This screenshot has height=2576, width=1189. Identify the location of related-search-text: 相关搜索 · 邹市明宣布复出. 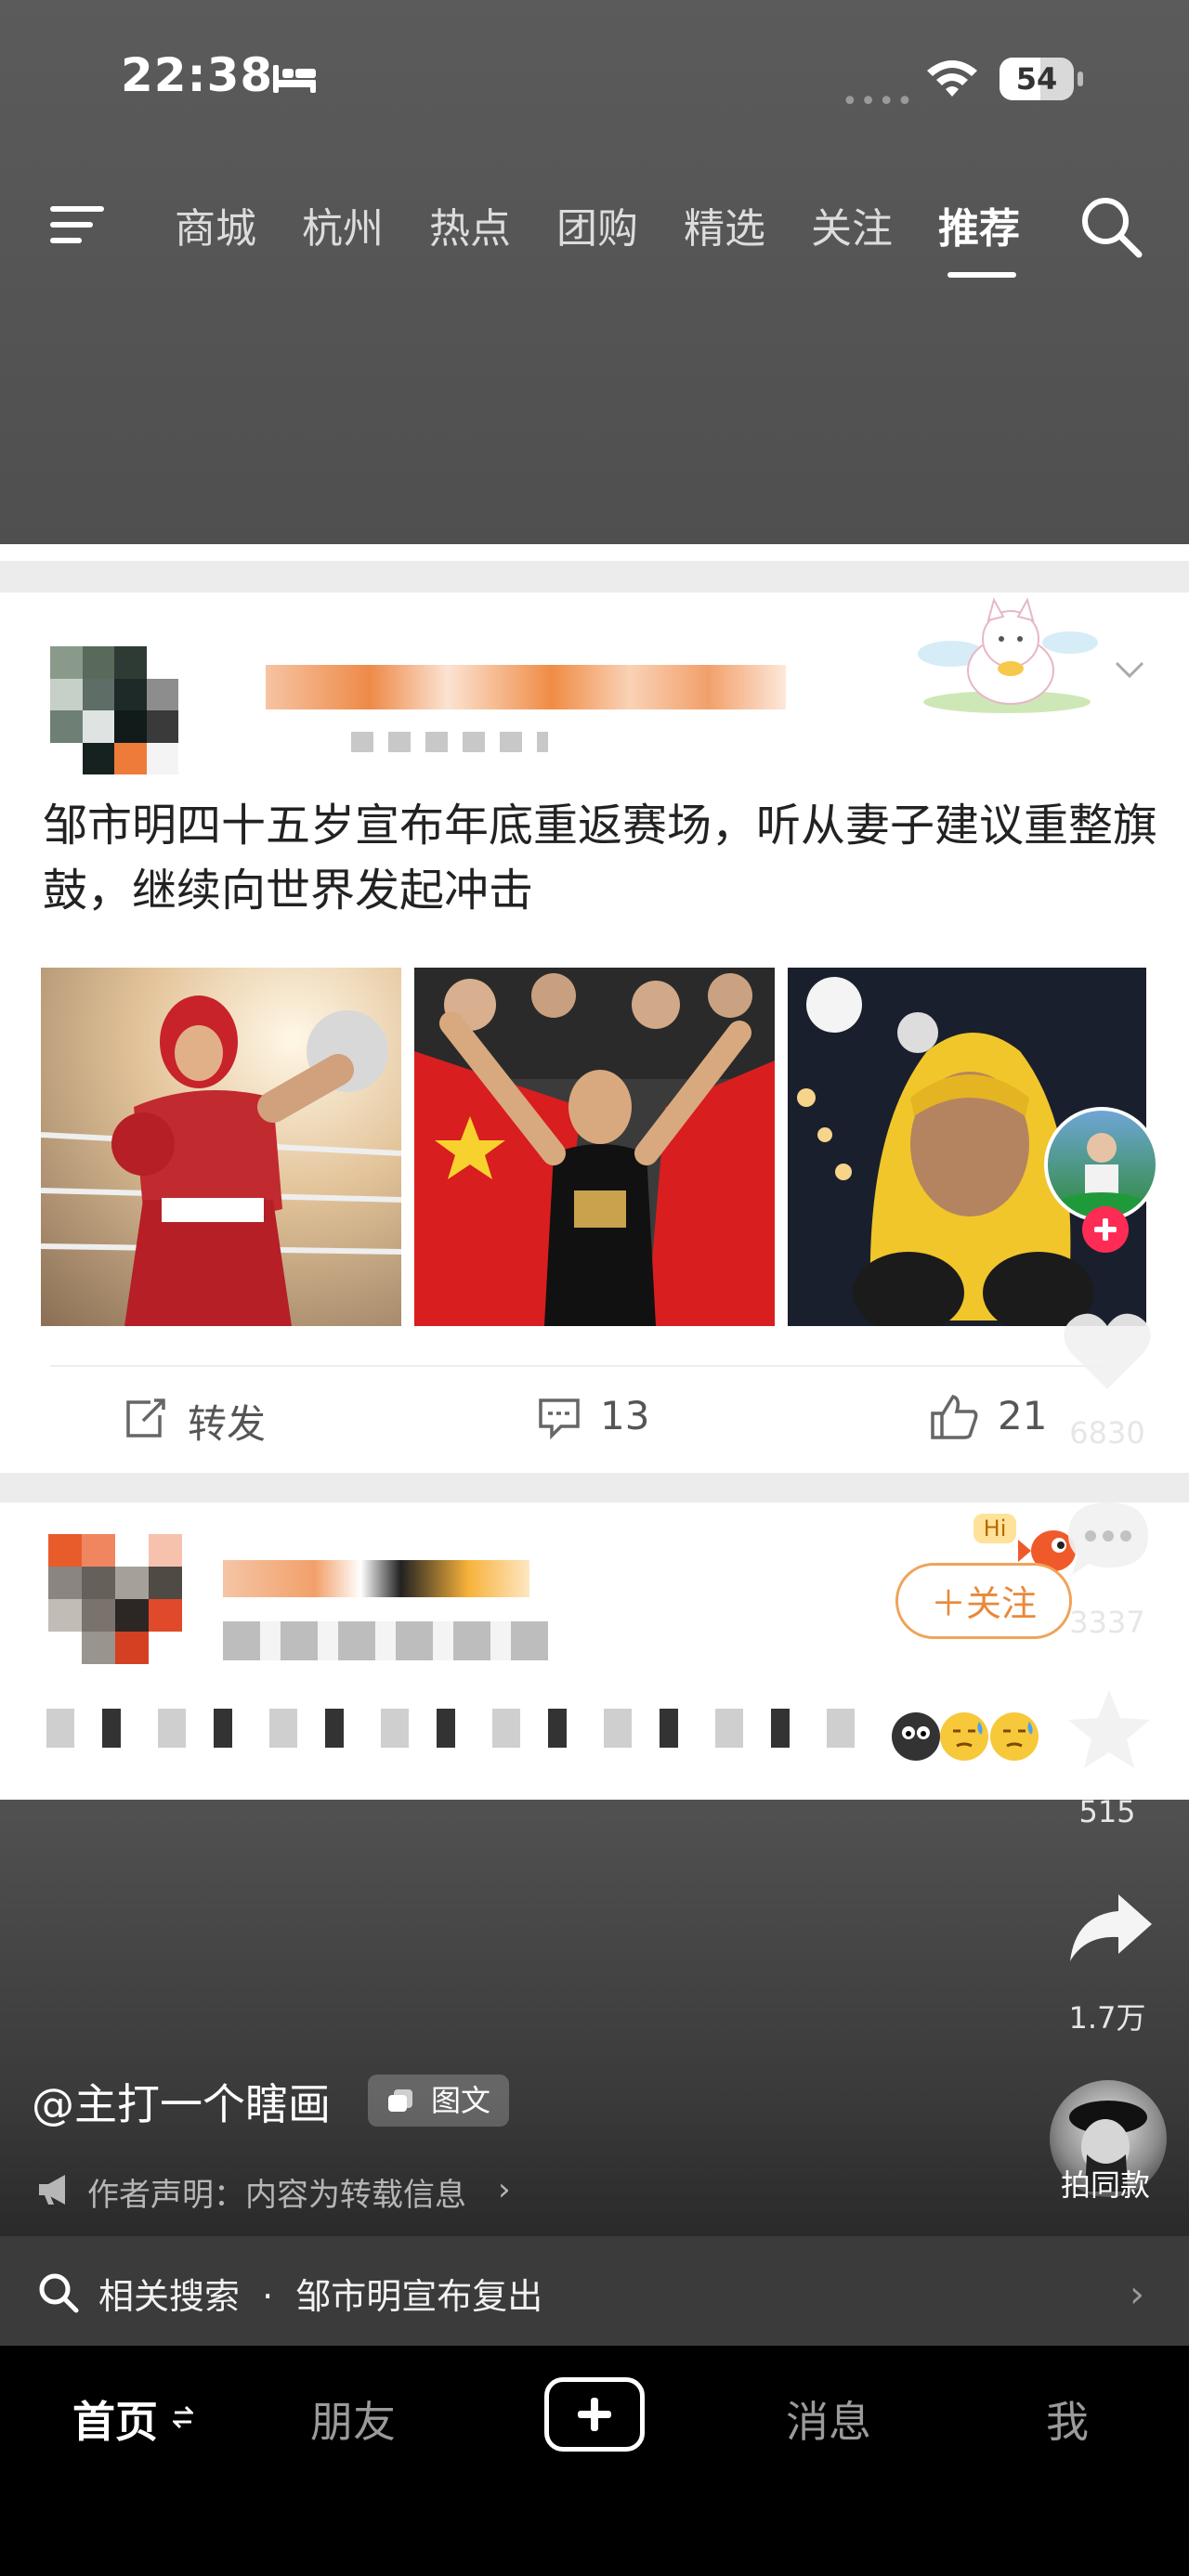
(320, 2293).